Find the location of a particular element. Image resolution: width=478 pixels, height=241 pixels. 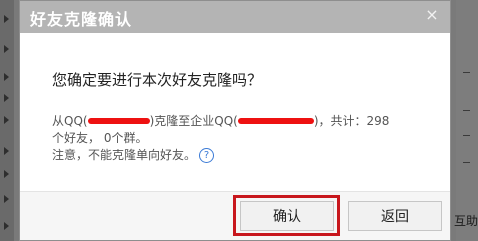

dialog-title: 好友克隆确认 is located at coordinates (81, 19).